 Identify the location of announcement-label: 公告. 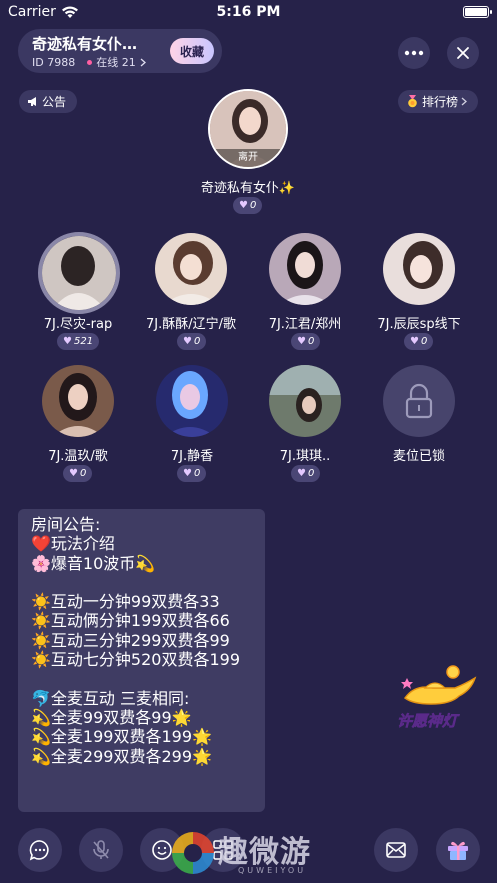
(54, 102).